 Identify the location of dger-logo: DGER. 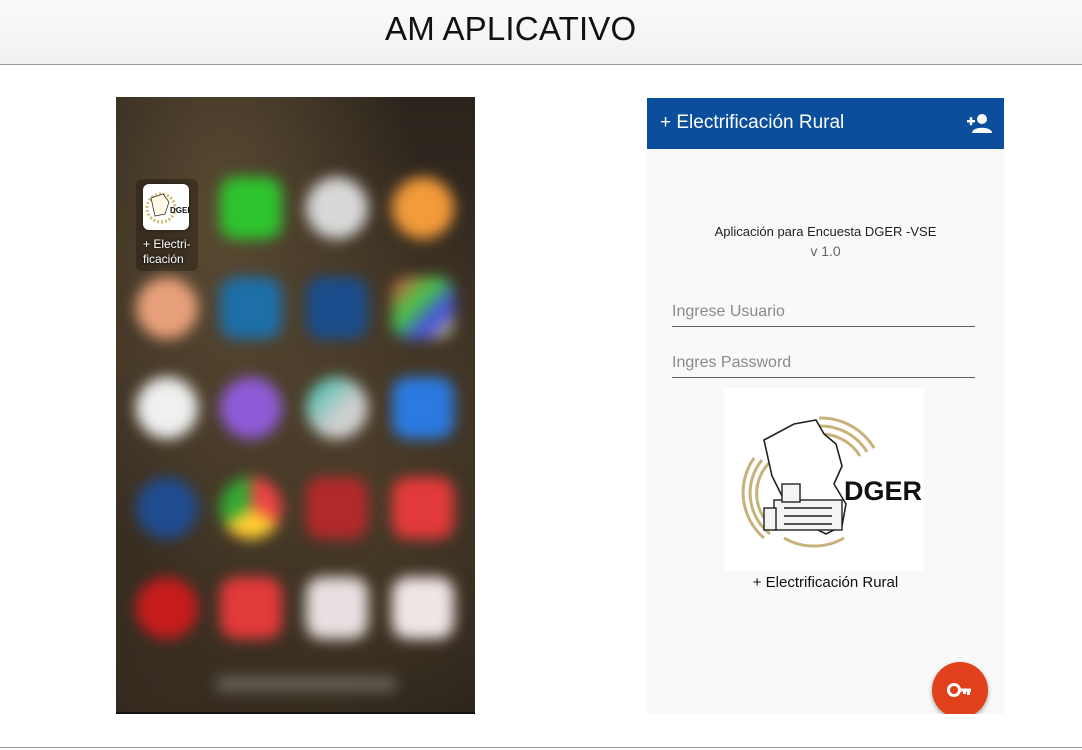
(824, 479).